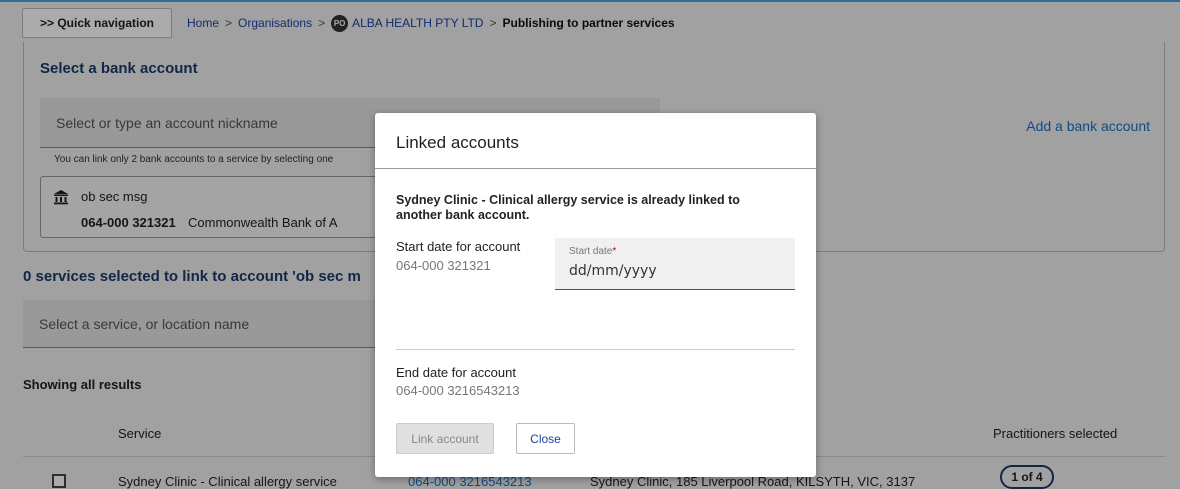 The image size is (1180, 489). What do you see at coordinates (545, 438) in the screenshot?
I see `close-button: Close` at bounding box center [545, 438].